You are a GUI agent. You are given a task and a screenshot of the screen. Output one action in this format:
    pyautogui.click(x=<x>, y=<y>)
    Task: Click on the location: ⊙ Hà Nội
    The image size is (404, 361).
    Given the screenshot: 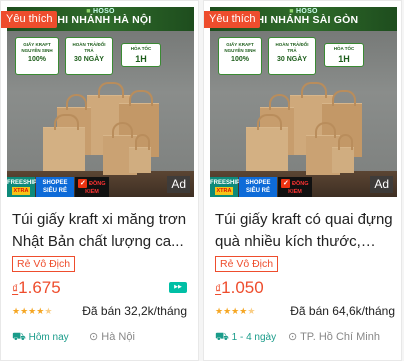 What is the action you would take?
    pyautogui.click(x=112, y=337)
    